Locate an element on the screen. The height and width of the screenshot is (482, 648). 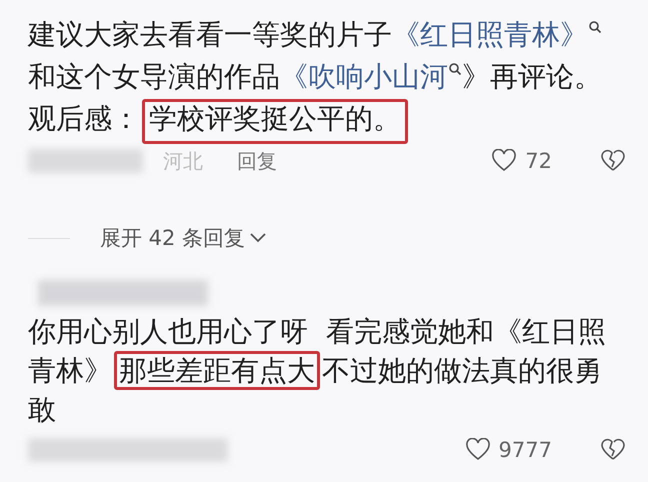
like-count: 72 is located at coordinates (538, 161).